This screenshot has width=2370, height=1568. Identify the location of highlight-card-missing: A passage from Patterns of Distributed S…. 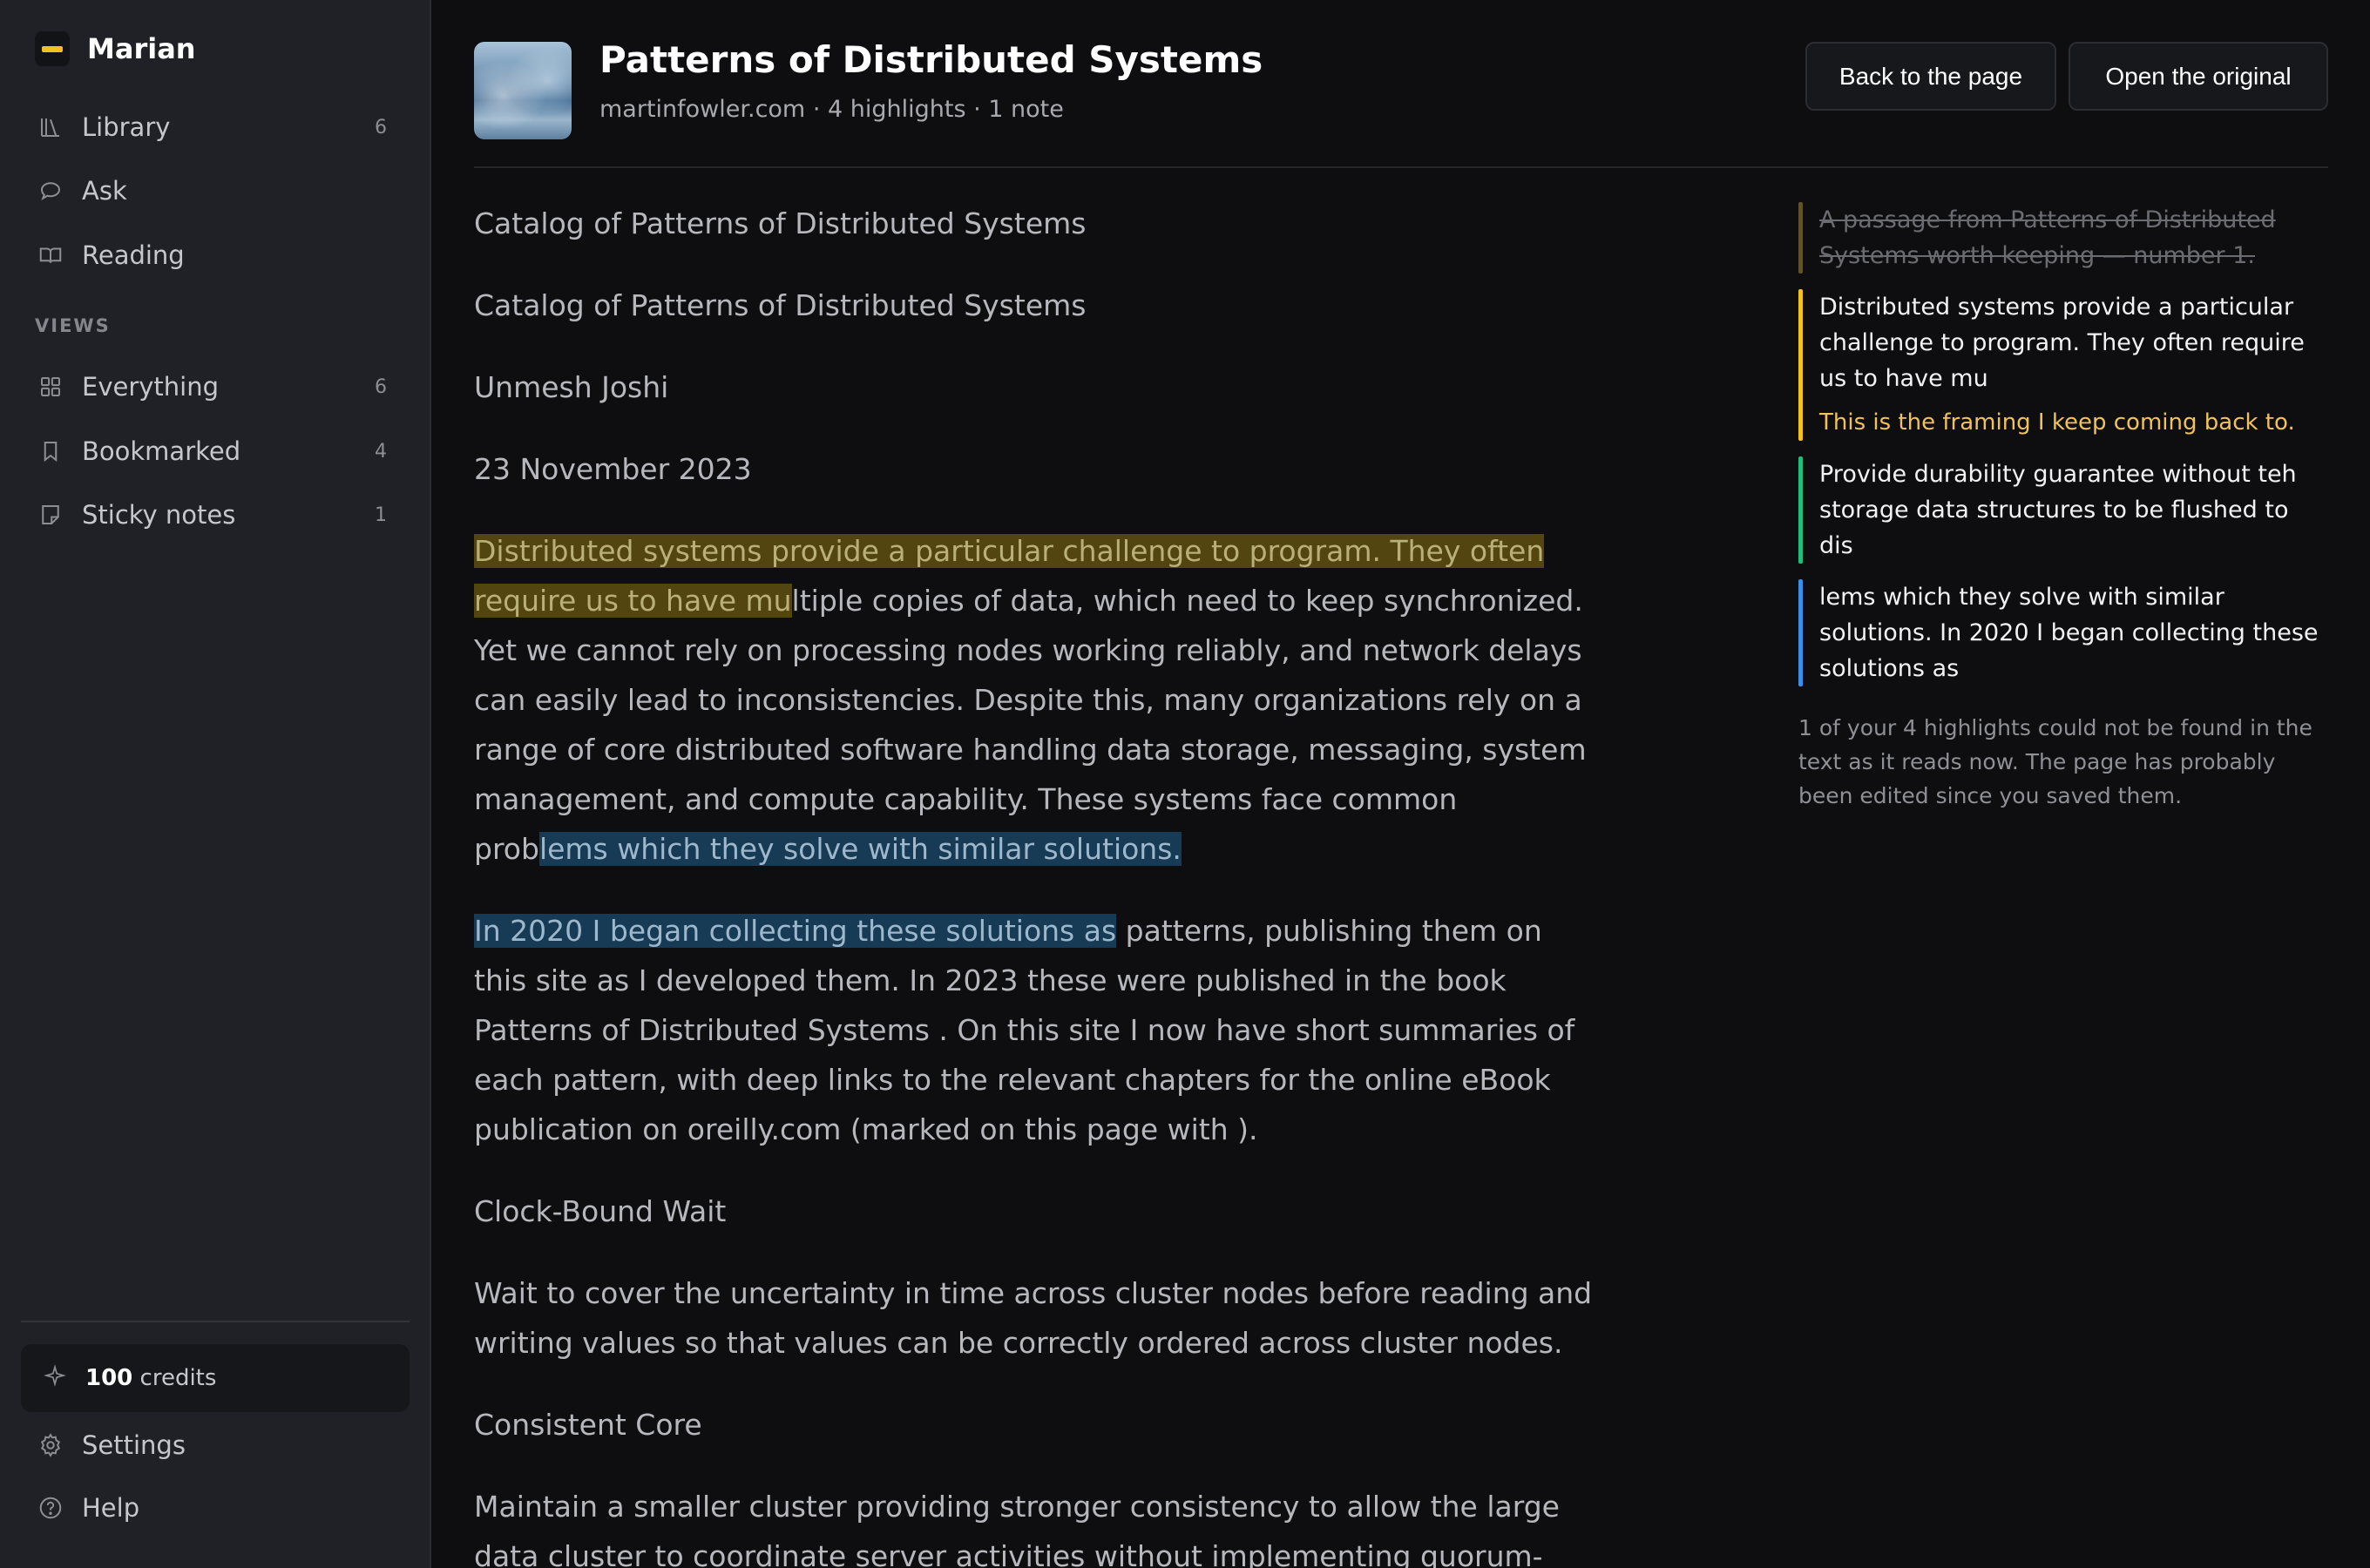
(2063, 238).